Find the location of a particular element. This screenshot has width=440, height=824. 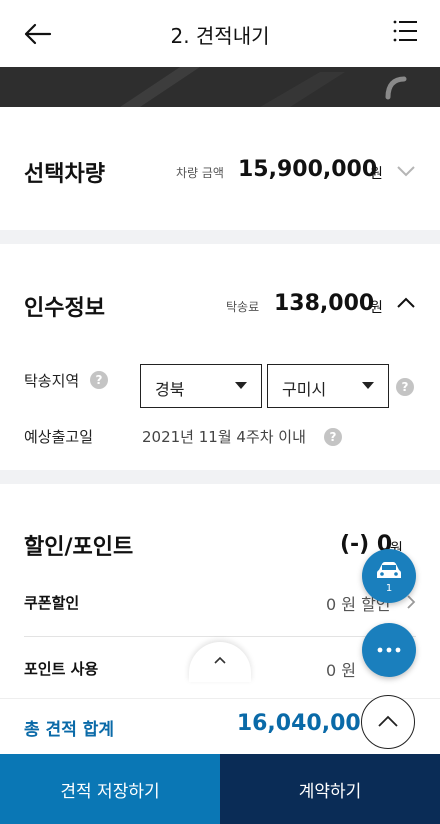

section-title-discount: 할인/포인트 is located at coordinates (79, 547).